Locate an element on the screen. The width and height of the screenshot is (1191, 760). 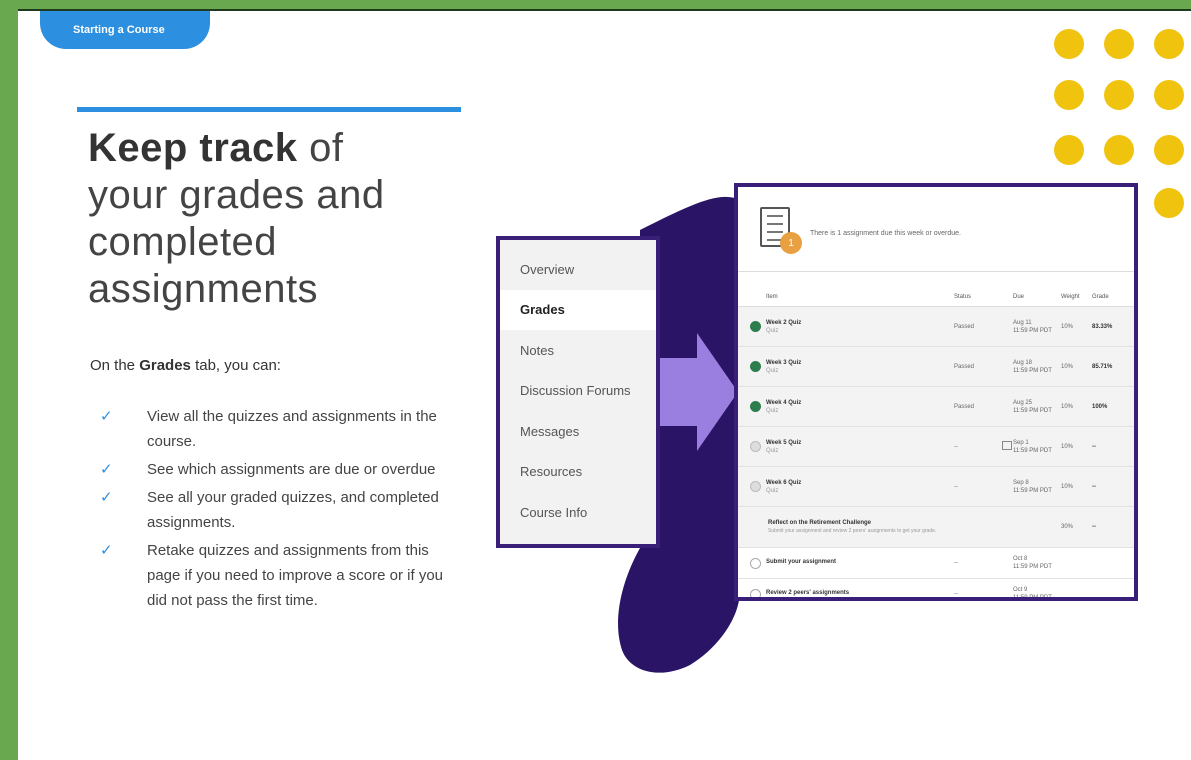
col-grade: Grade is located at coordinates (1100, 297).